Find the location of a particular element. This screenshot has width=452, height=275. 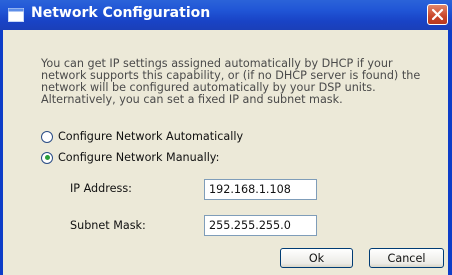

cancel-button: Cancel is located at coordinates (406, 258).